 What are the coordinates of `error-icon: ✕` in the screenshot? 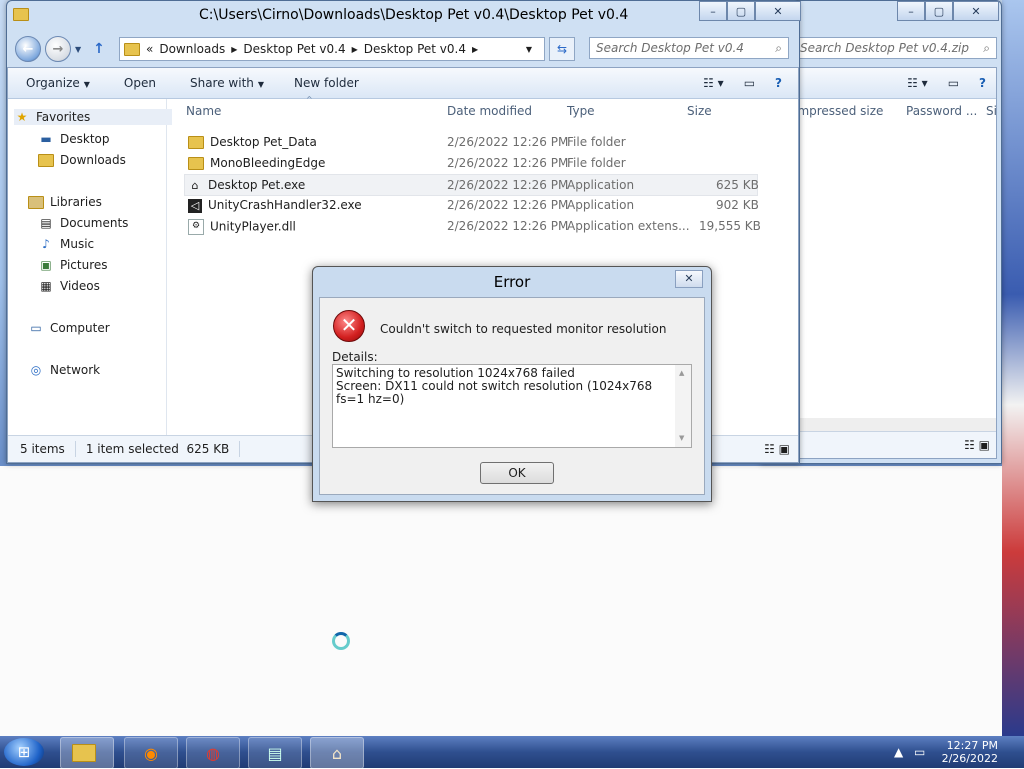 It's located at (349, 326).